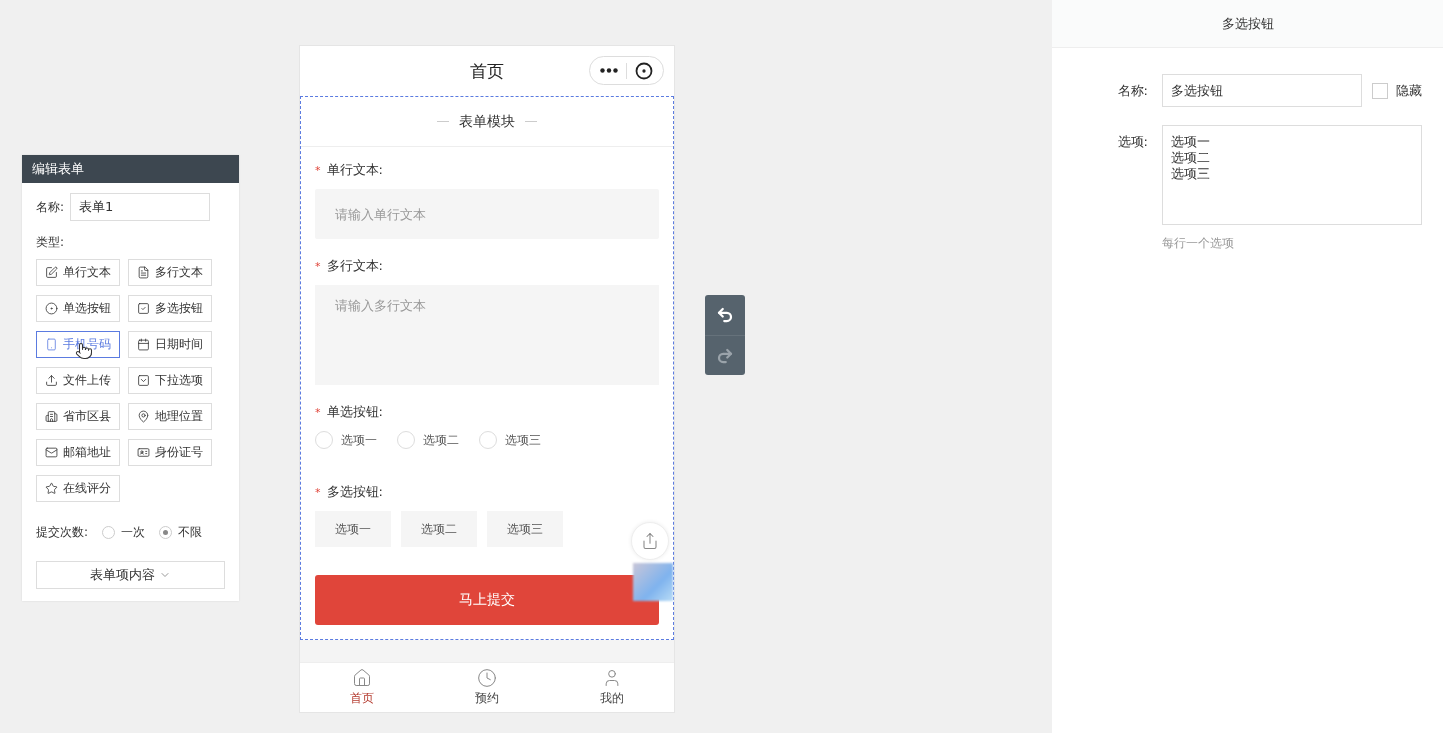 The image size is (1443, 733). I want to click on panel-title: 编辑表单, so click(130, 169).